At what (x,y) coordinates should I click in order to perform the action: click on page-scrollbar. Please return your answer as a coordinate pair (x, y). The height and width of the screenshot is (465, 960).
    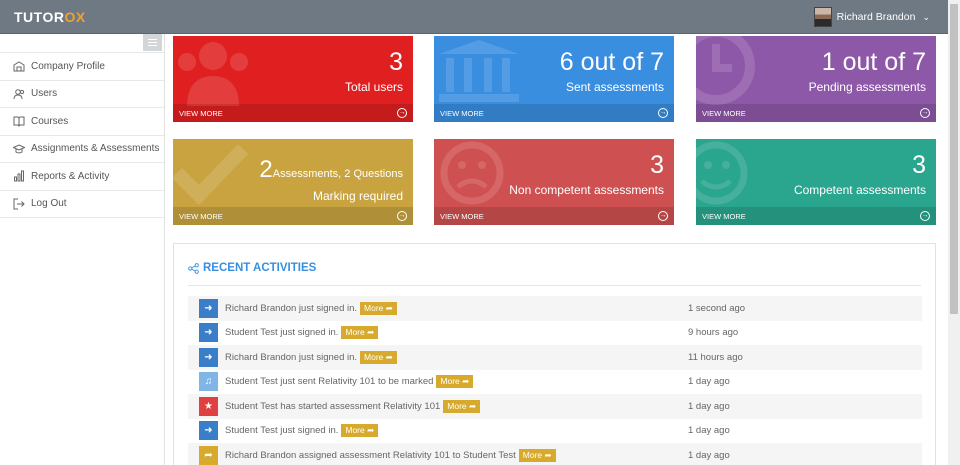
    Looking at the image, I should click on (954, 232).